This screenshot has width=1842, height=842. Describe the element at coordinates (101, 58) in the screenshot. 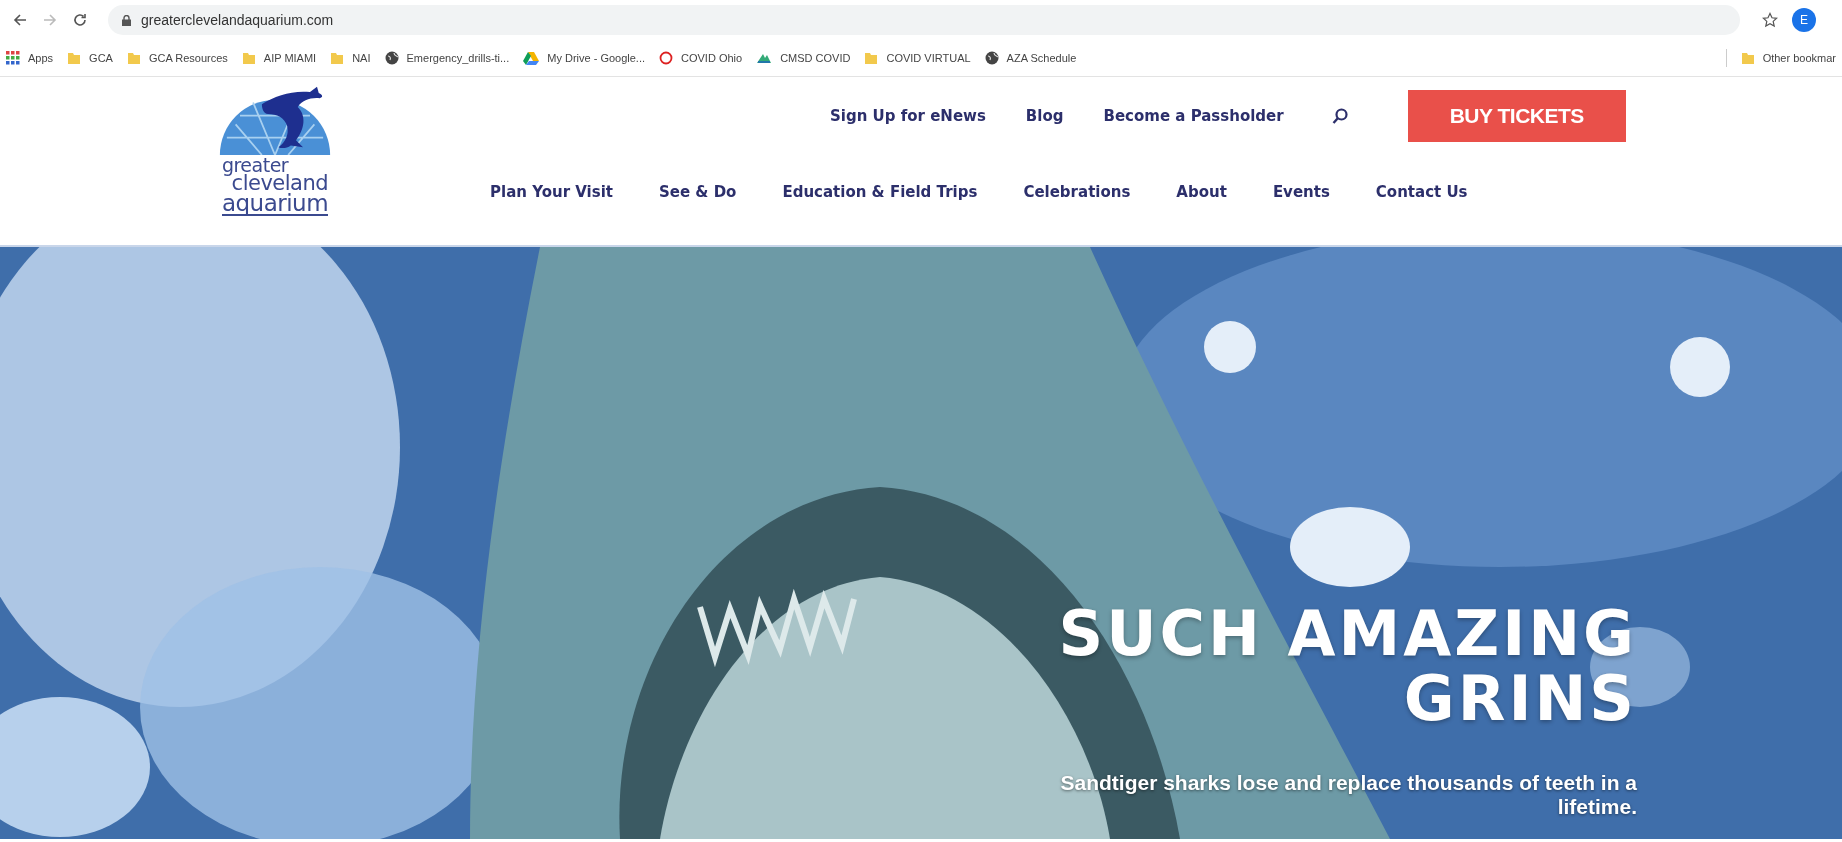

I see `bookmark-label: GCA` at that location.